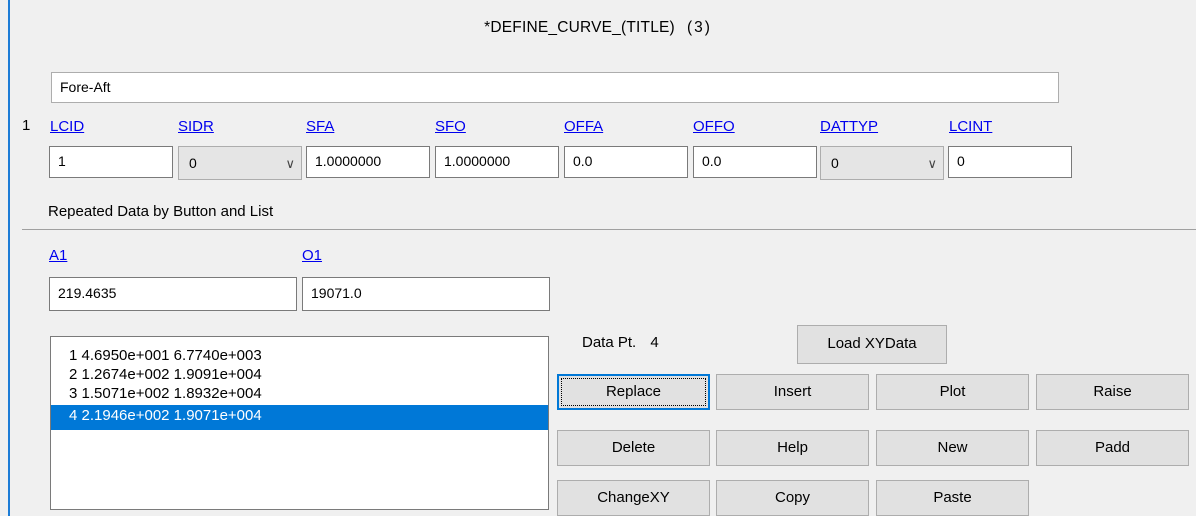 Image resolution: width=1196 pixels, height=516 pixels. What do you see at coordinates (609, 342) in the screenshot?
I see `data-point-label: Data Pt.` at bounding box center [609, 342].